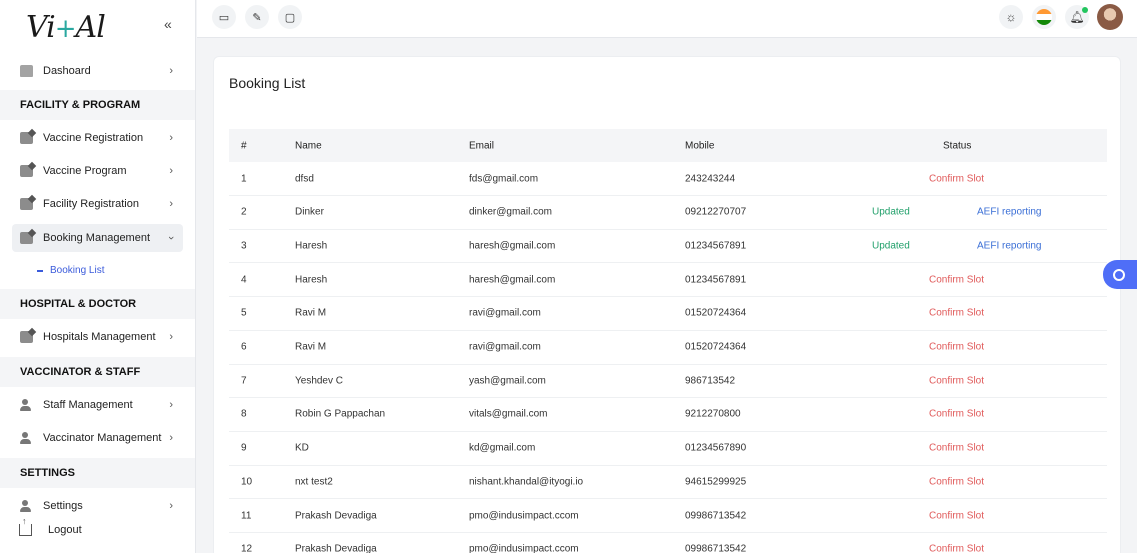 This screenshot has width=1137, height=553. I want to click on column-header-status: Status, so click(957, 145).